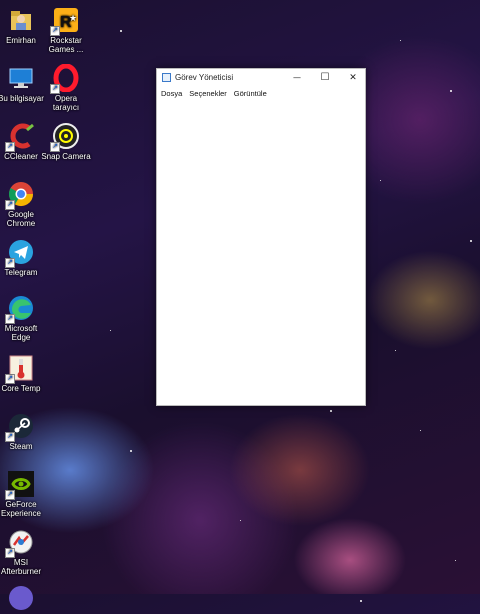 Image resolution: width=480 pixels, height=614 pixels. I want to click on desktop-icon-label: Snap Camera, so click(66, 156).